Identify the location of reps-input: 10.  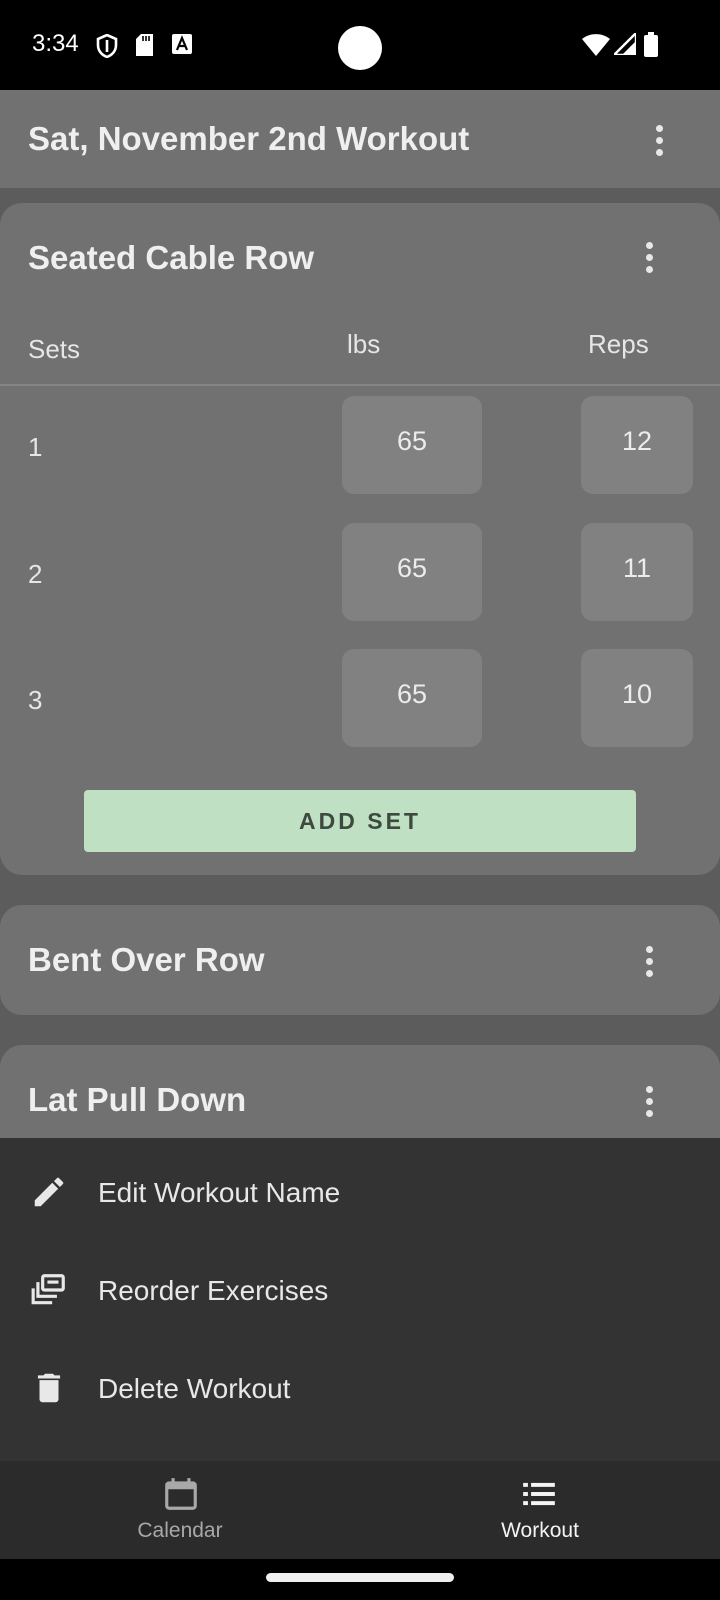
(637, 698).